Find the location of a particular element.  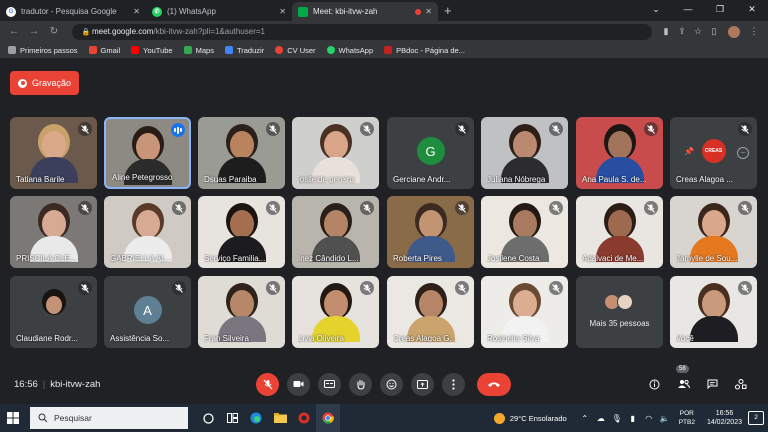

participant-tile: Rosinelia Silva is located at coordinates (524, 312).